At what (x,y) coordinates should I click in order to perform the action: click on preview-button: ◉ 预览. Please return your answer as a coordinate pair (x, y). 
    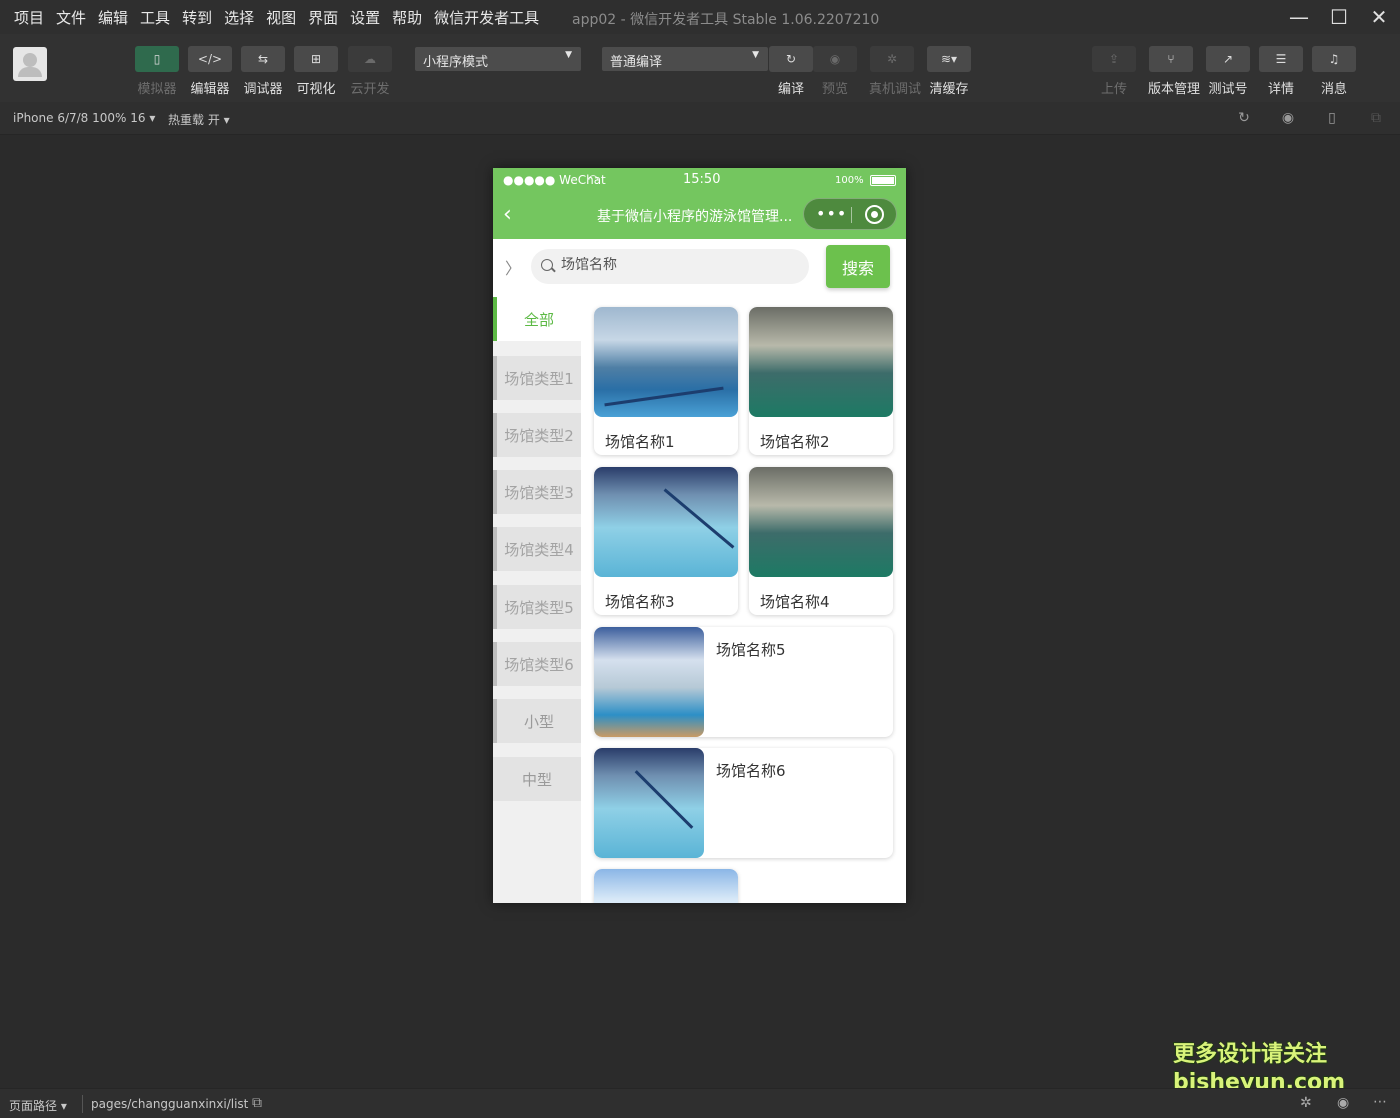
    Looking at the image, I should click on (835, 71).